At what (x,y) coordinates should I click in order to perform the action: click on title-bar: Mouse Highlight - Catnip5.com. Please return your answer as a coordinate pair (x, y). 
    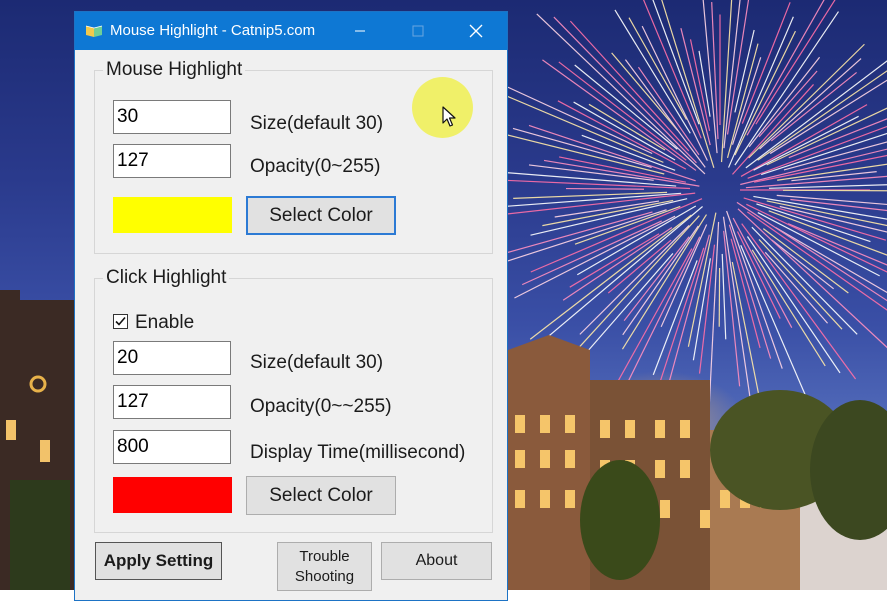
    Looking at the image, I should click on (291, 31).